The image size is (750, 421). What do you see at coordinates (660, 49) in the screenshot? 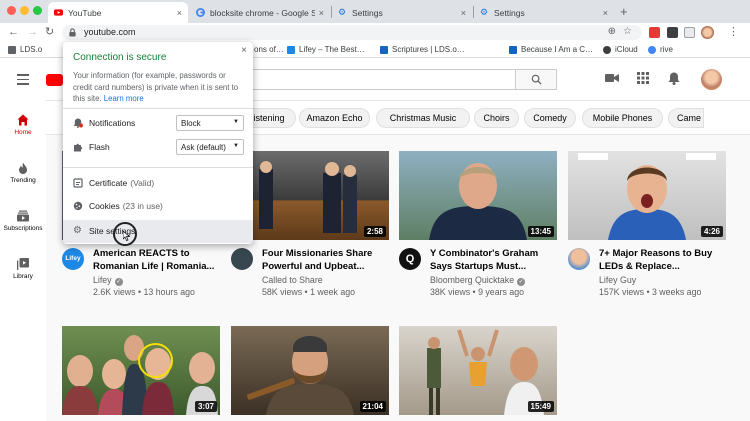
I see `bookmark-drive: rive` at bounding box center [660, 49].